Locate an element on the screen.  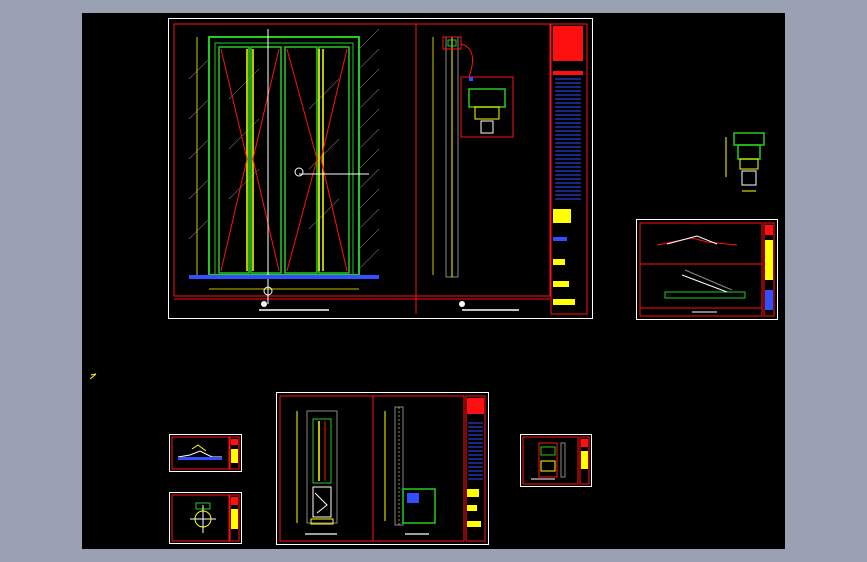
sheet-detail-c is located at coordinates (556, 460).